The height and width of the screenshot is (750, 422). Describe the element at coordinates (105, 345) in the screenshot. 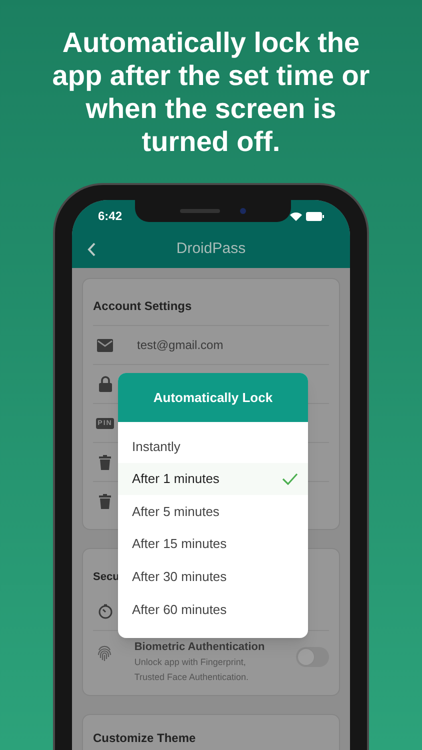

I see `mail-icon` at that location.